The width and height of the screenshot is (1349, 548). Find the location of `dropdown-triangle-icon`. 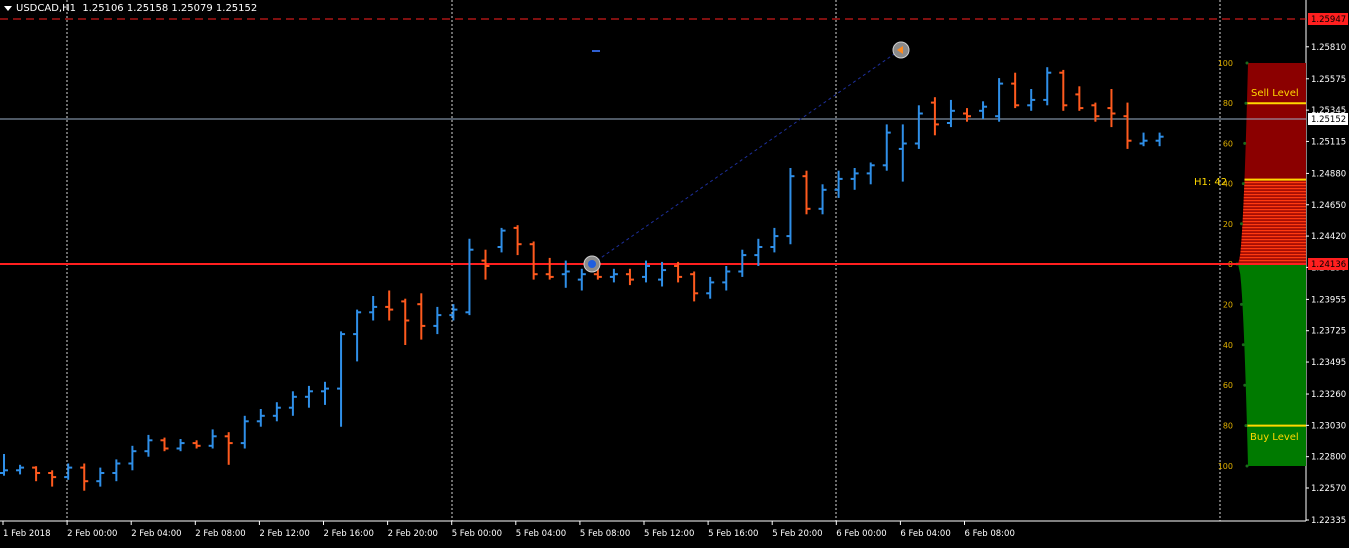

dropdown-triangle-icon is located at coordinates (8, 8).